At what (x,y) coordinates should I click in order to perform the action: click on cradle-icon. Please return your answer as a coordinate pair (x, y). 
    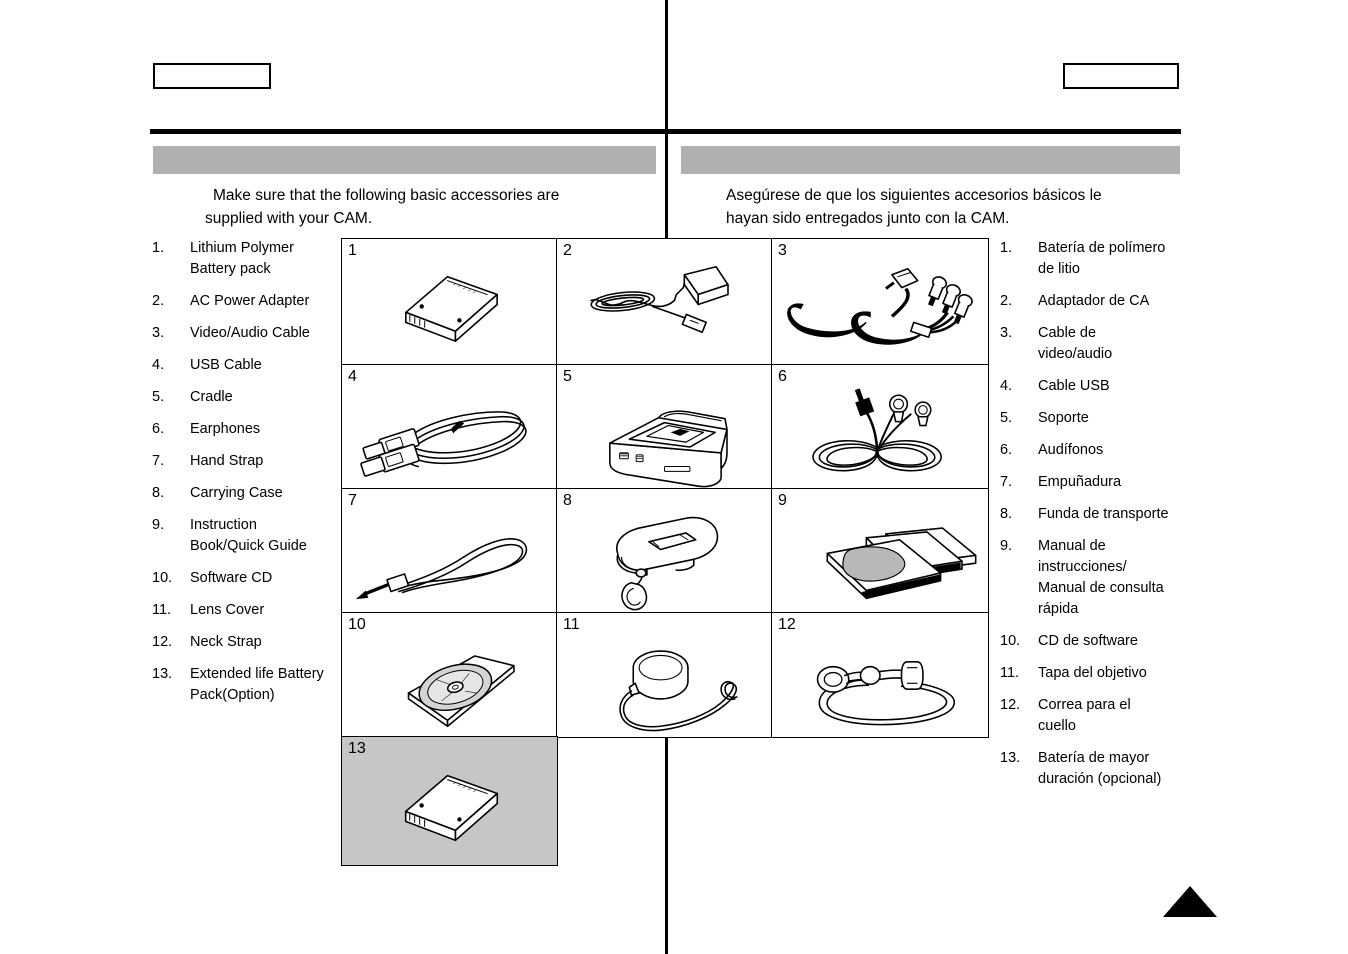
    Looking at the image, I should click on (664, 427).